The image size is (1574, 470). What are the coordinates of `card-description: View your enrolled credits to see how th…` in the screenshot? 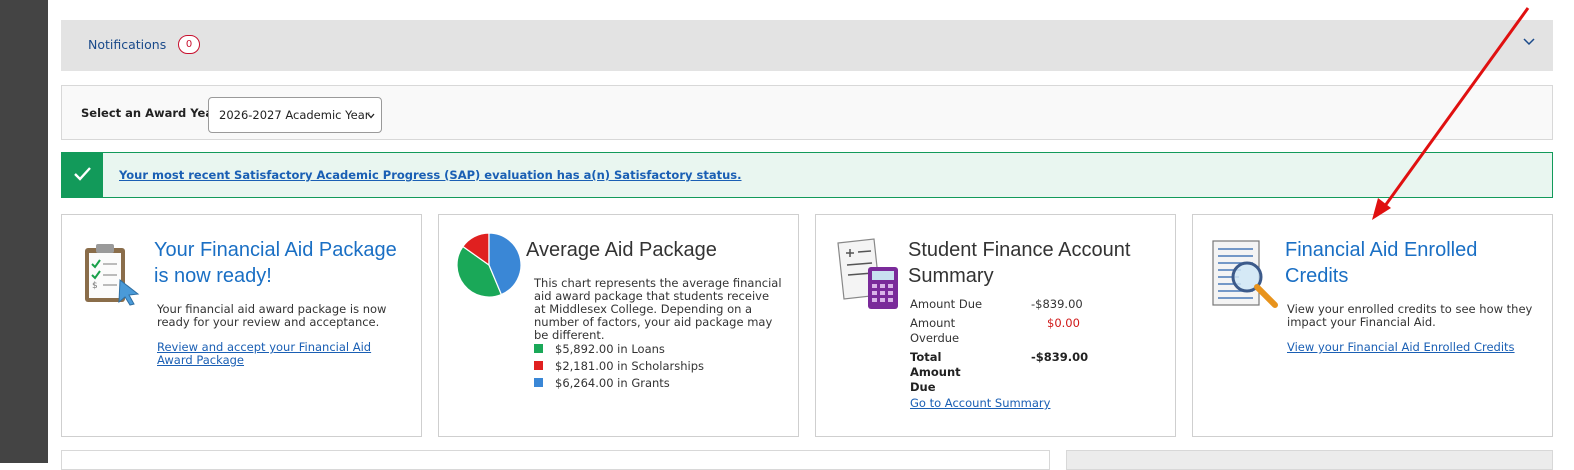 It's located at (1410, 315).